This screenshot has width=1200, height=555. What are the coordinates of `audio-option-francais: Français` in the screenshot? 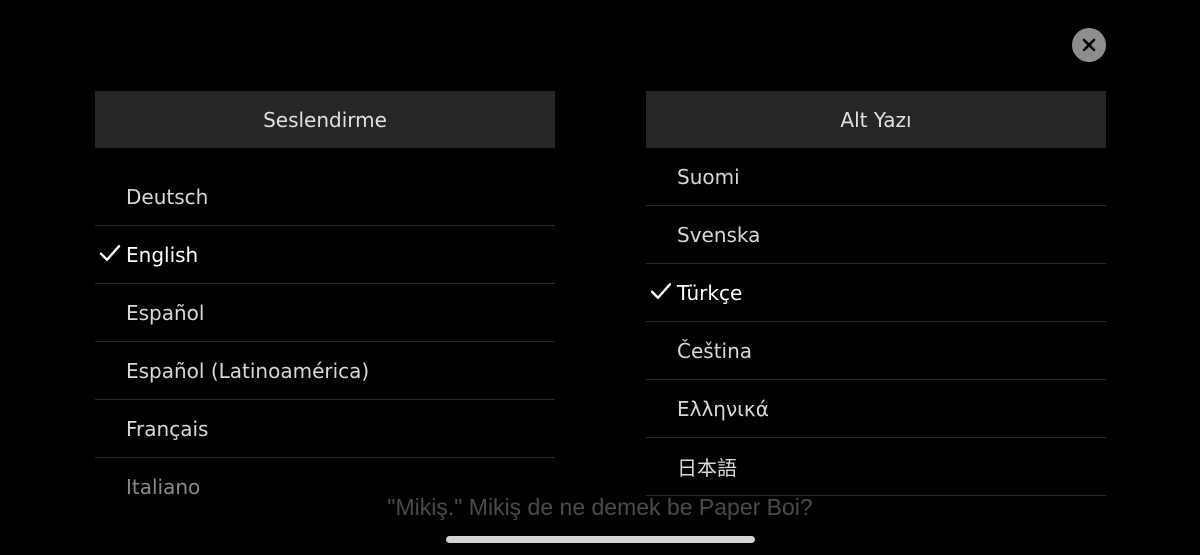 It's located at (325, 429).